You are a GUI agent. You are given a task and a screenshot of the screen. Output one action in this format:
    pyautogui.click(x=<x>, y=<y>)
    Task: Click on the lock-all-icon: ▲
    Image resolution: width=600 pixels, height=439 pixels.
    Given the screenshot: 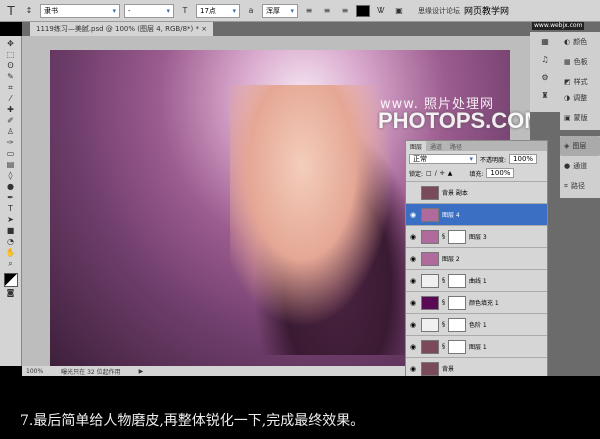 What is the action you would take?
    pyautogui.click(x=450, y=173)
    